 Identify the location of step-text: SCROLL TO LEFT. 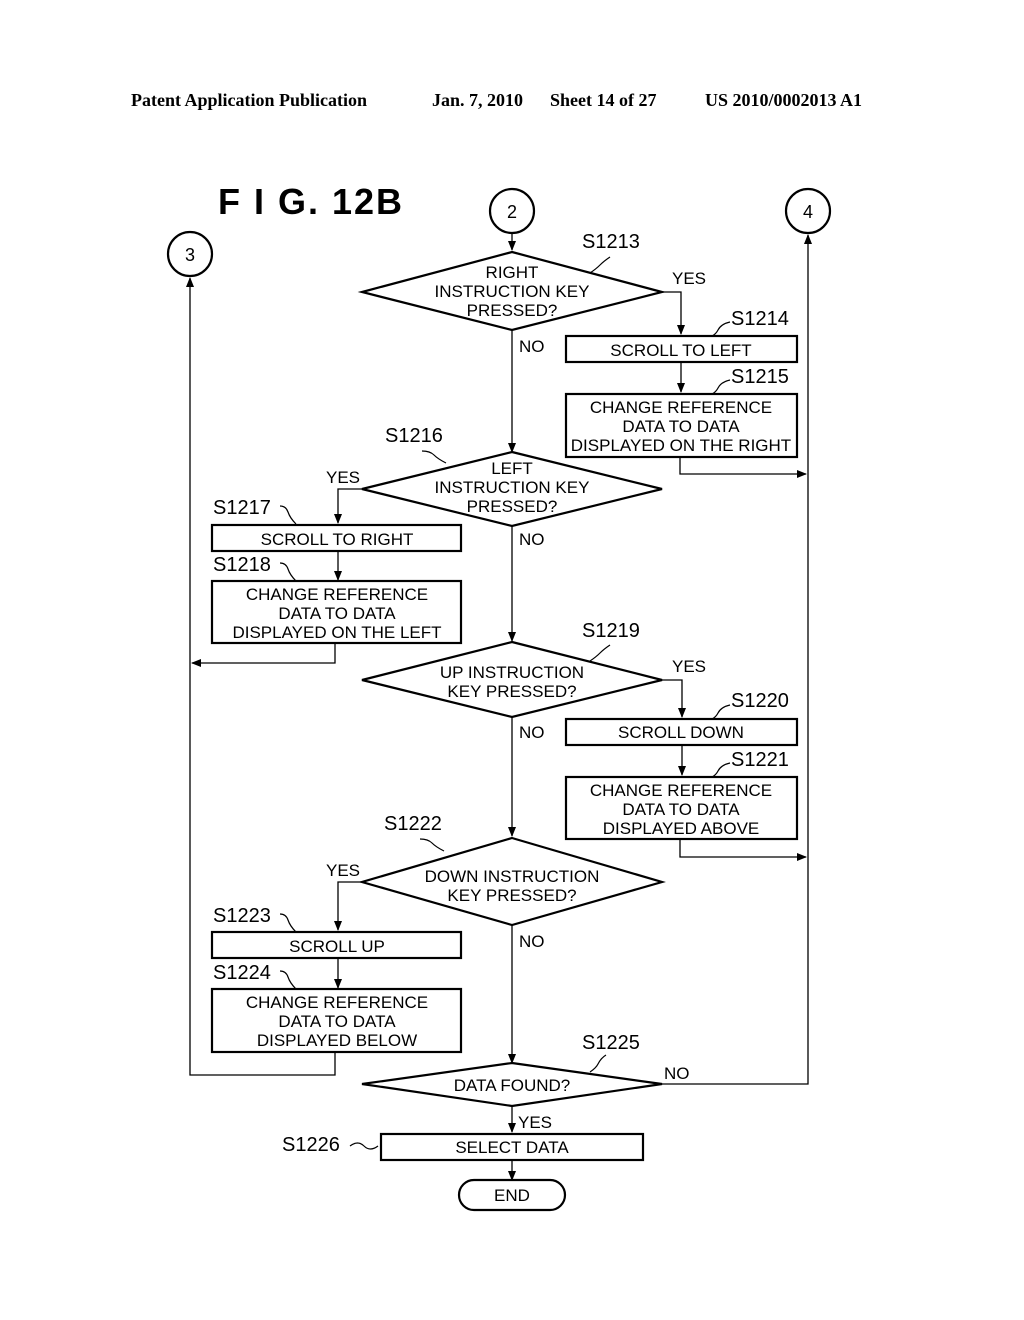
(680, 350).